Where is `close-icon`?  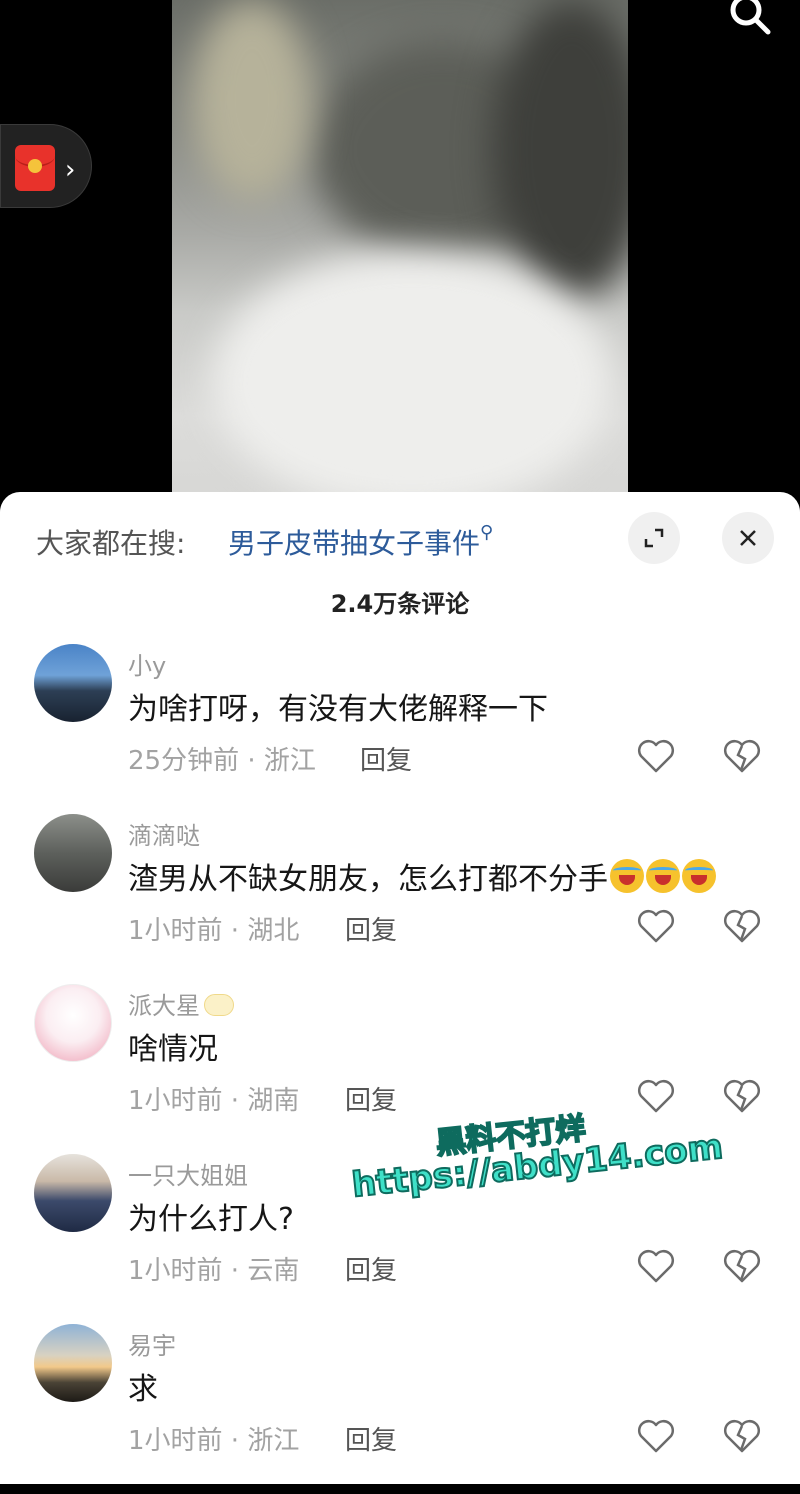 close-icon is located at coordinates (748, 538).